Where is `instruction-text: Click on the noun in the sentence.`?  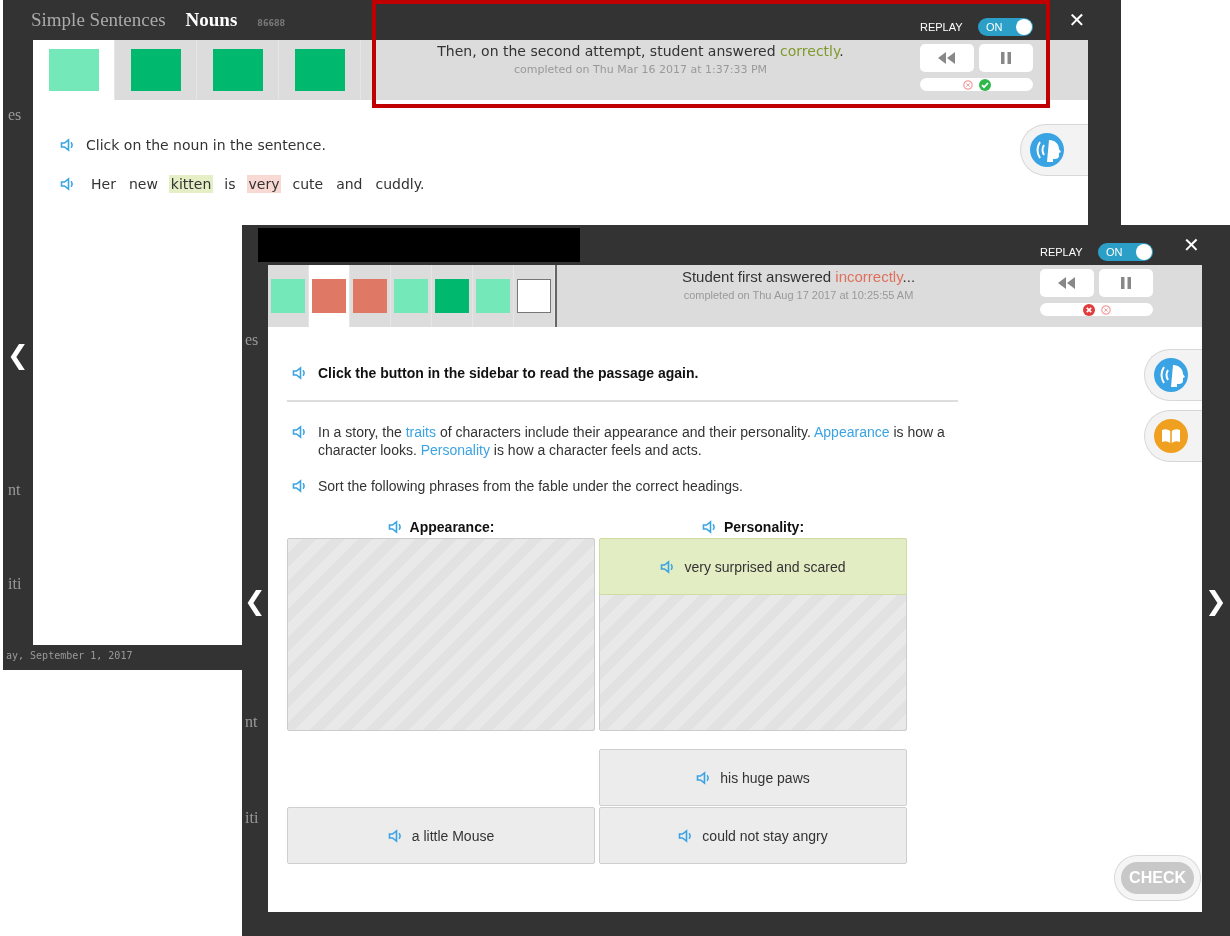
instruction-text: Click on the noun in the sentence. is located at coordinates (206, 145).